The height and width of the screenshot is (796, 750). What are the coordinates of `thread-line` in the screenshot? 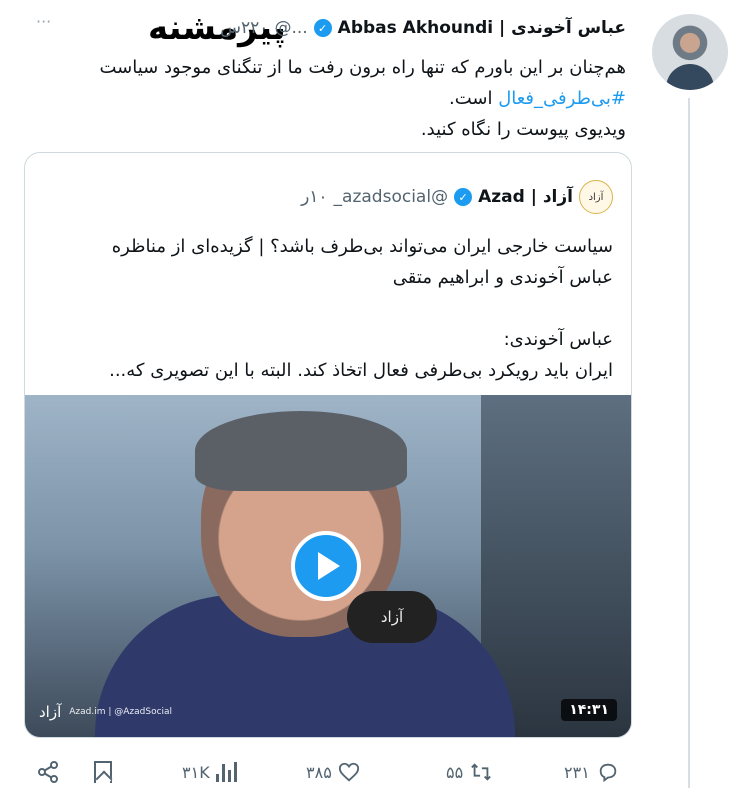 It's located at (689, 443).